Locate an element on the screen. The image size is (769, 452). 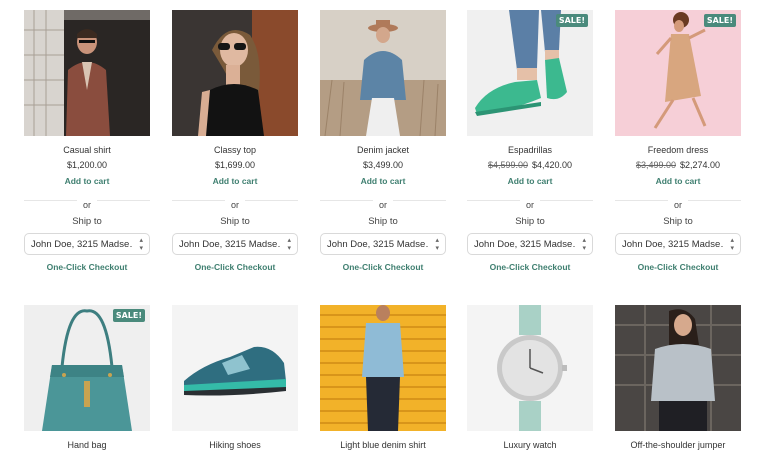
photo-man-yellow-wall is located at coordinates (383, 368).